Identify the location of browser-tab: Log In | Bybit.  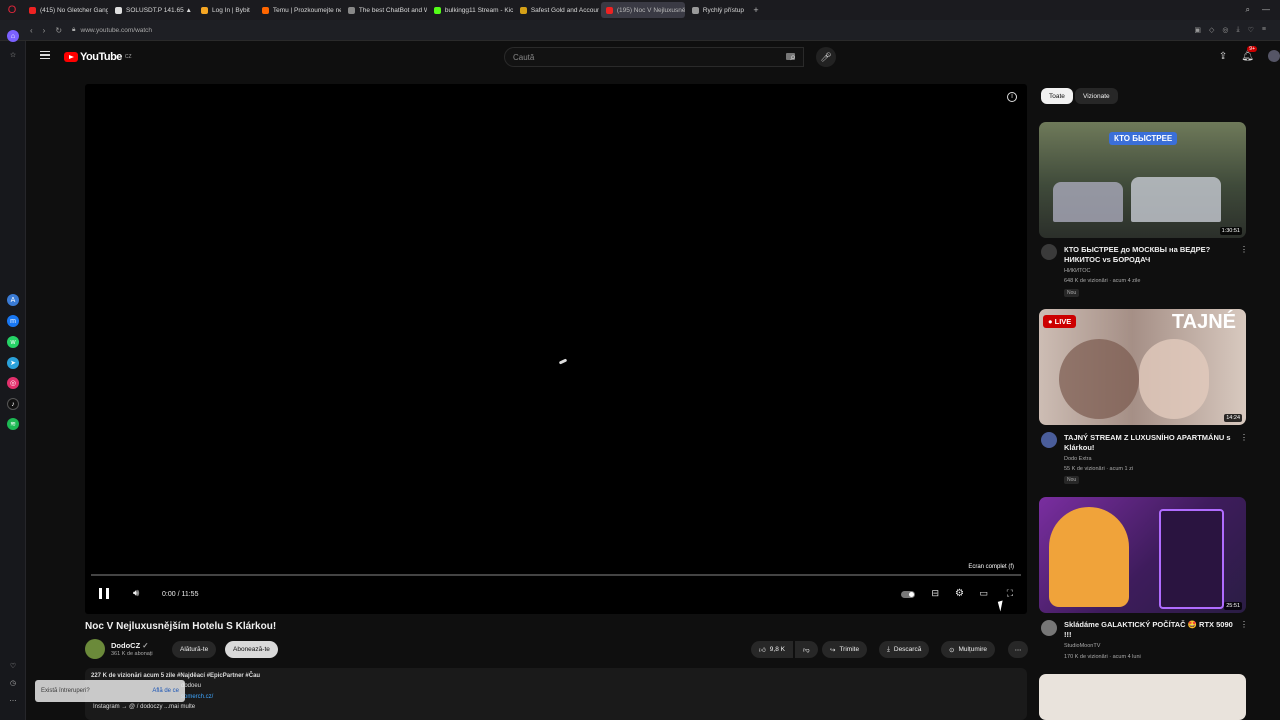
(225, 10).